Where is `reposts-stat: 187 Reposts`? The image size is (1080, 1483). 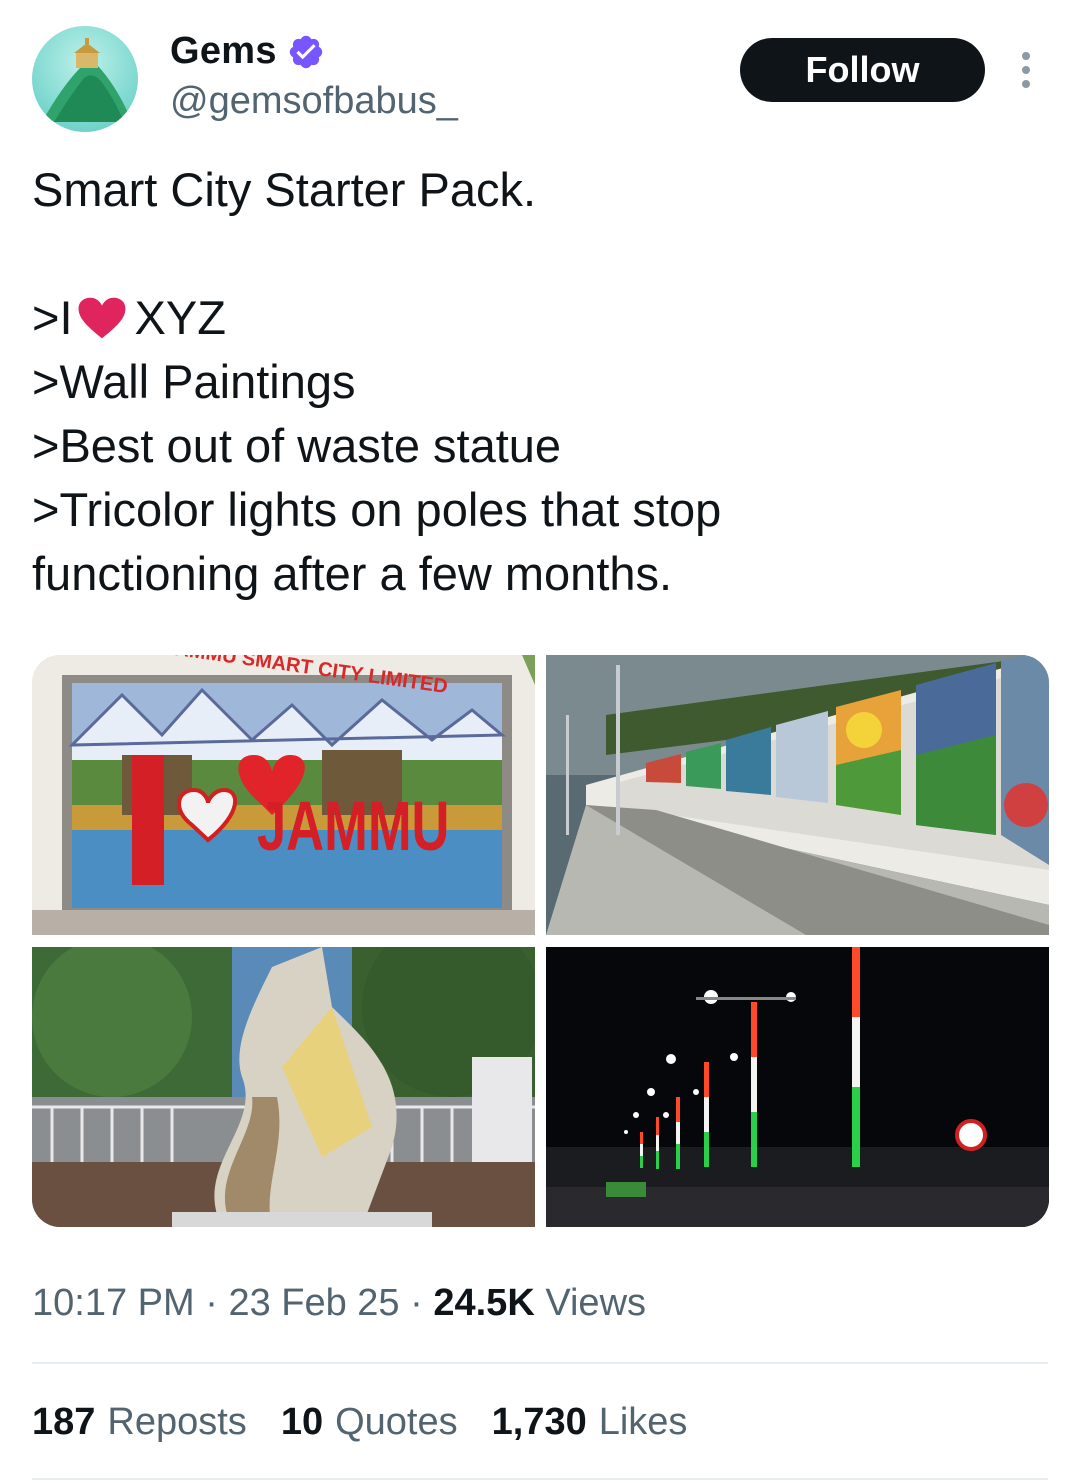 reposts-stat: 187 Reposts is located at coordinates (139, 1422).